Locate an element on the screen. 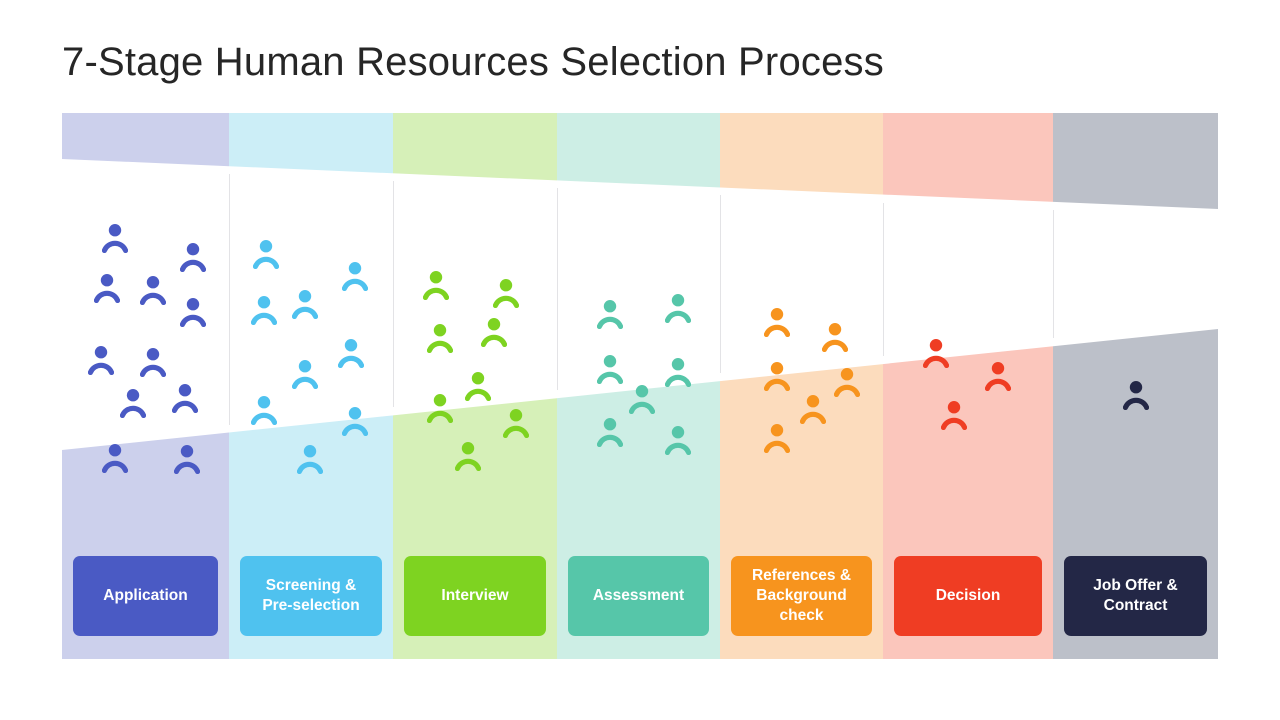 This screenshot has height=720, width=1280. stage-button-label: Application is located at coordinates (145, 596).